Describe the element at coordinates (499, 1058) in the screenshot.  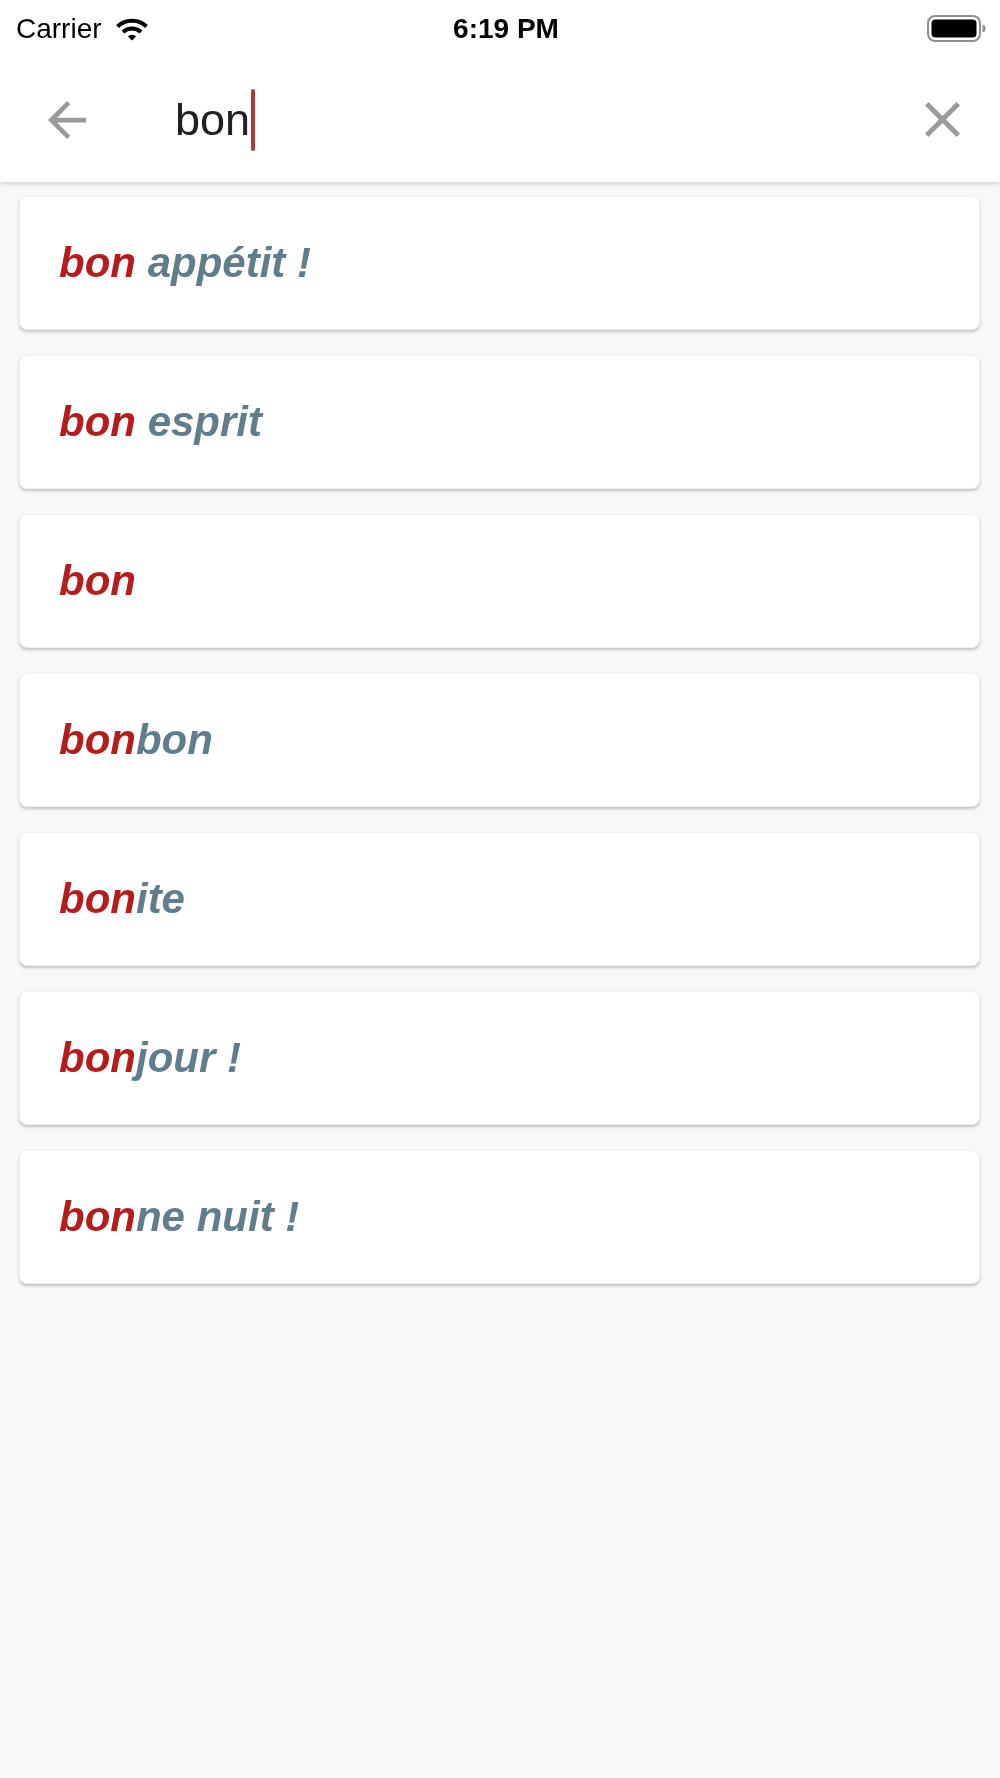
I see `result-item: bonjour !` at that location.